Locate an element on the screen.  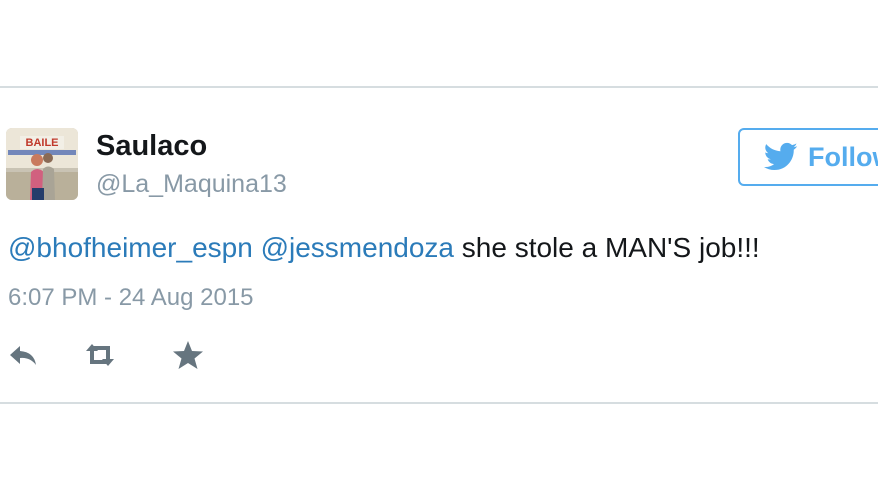
retweet-button is located at coordinates (100, 355).